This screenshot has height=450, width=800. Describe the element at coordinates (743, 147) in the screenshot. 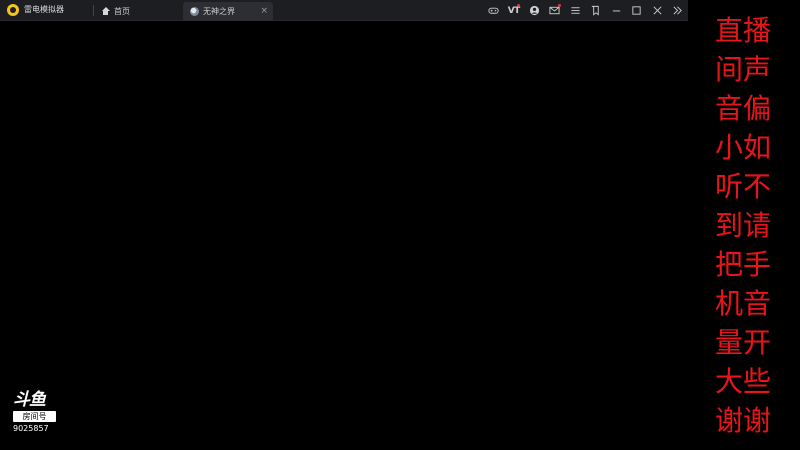

I see `notice-line: 小如` at that location.